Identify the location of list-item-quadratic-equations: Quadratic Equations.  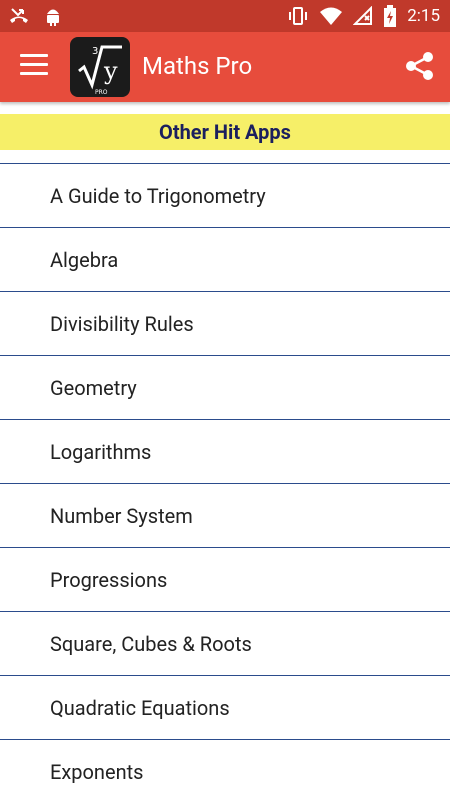
(225, 708).